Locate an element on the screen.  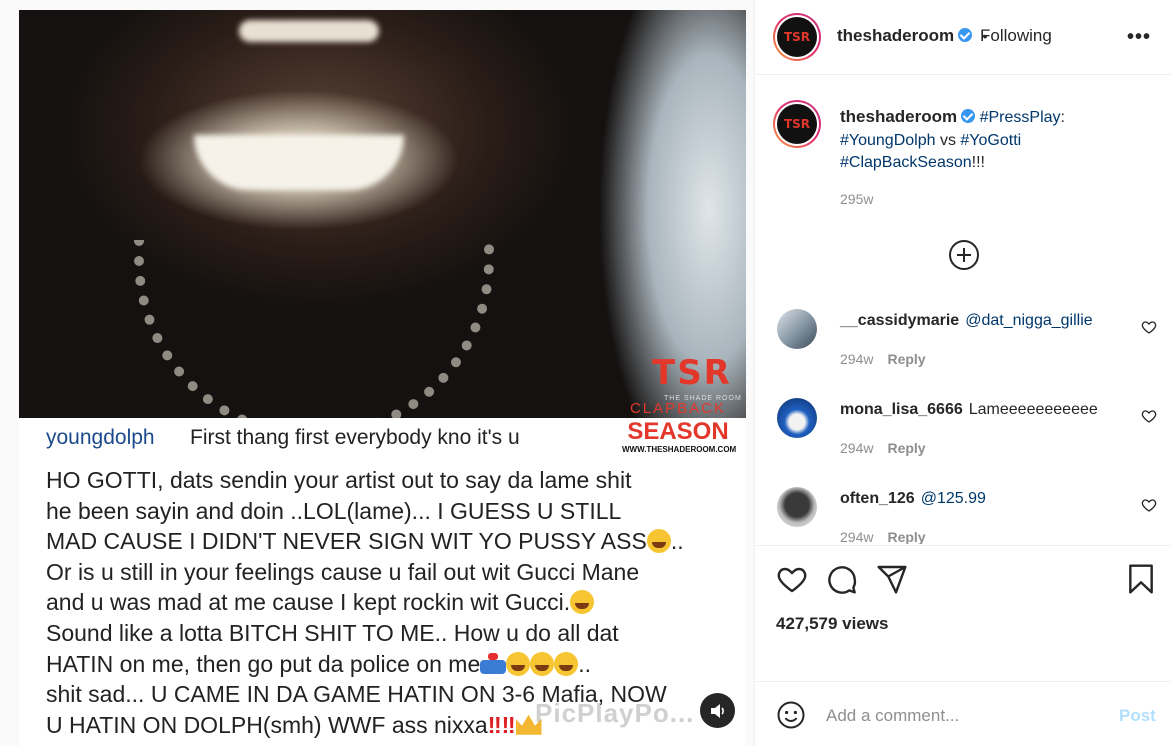
comment-mention-link: @125.99 is located at coordinates (953, 498).